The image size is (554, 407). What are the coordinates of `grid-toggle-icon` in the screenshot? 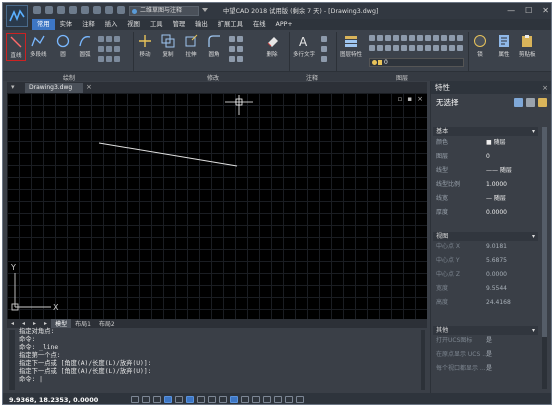 It's located at (135, 399).